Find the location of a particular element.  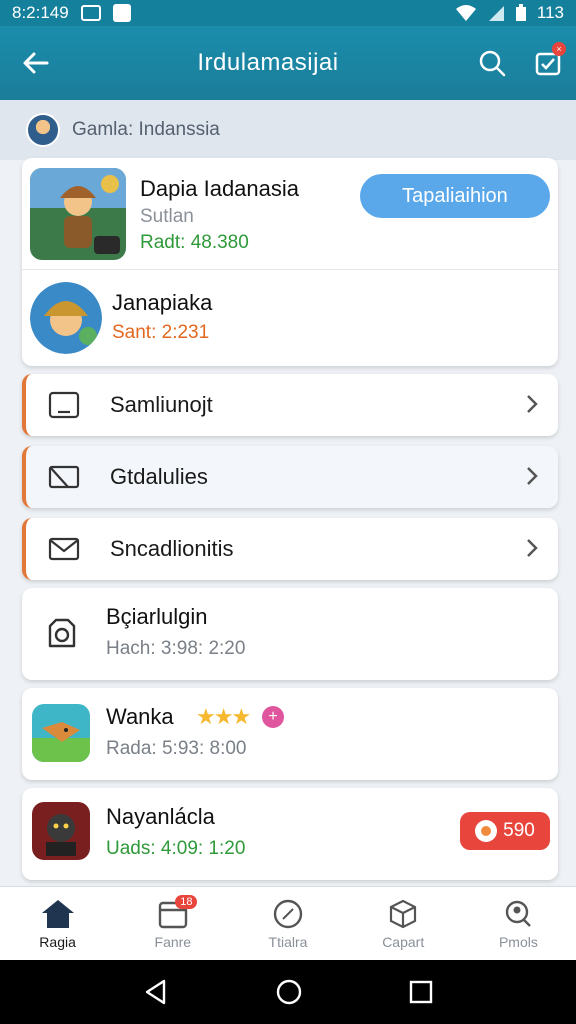

nav-item-box: Capart is located at coordinates (403, 923).